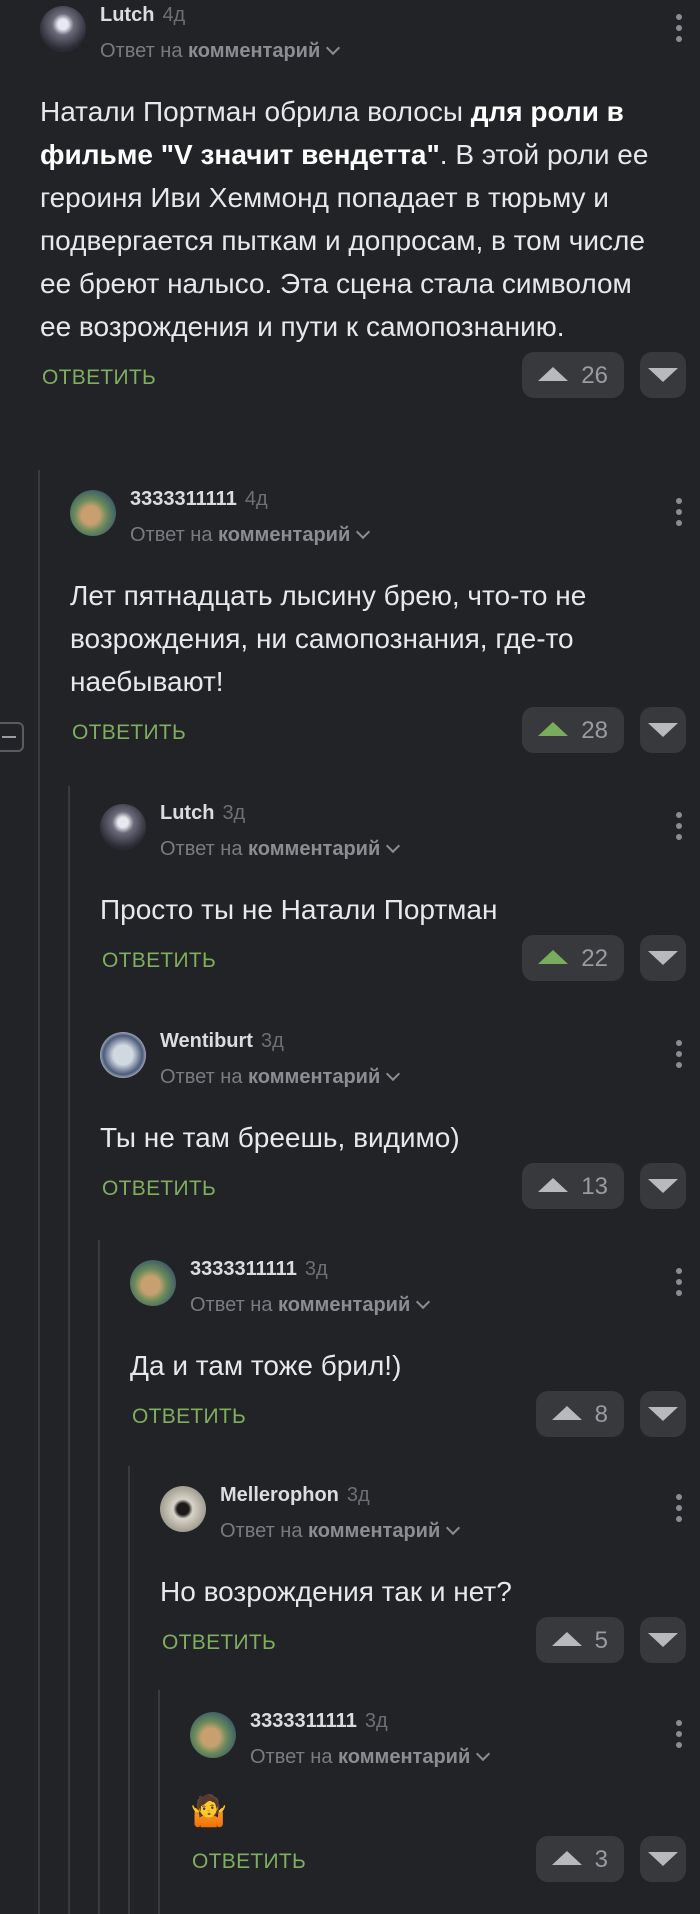 The width and height of the screenshot is (700, 1914). I want to click on vote-count: 22, so click(594, 958).